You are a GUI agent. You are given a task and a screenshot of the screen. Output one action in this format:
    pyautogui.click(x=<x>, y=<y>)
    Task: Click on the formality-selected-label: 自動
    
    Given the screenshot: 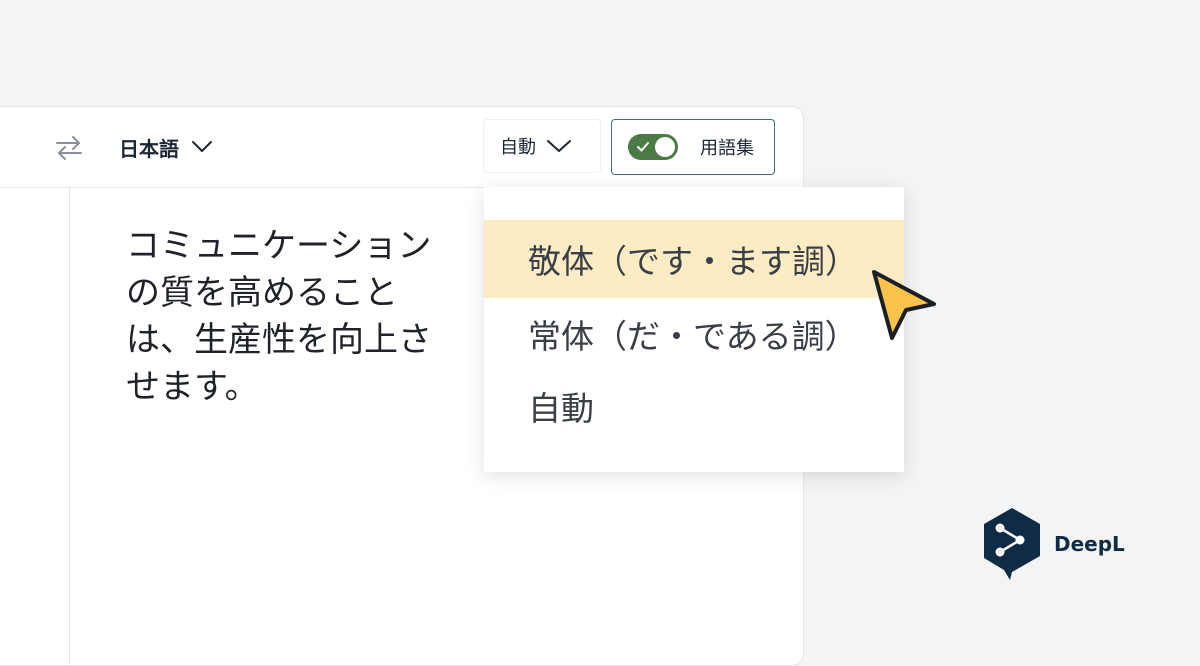 What is the action you would take?
    pyautogui.click(x=518, y=147)
    